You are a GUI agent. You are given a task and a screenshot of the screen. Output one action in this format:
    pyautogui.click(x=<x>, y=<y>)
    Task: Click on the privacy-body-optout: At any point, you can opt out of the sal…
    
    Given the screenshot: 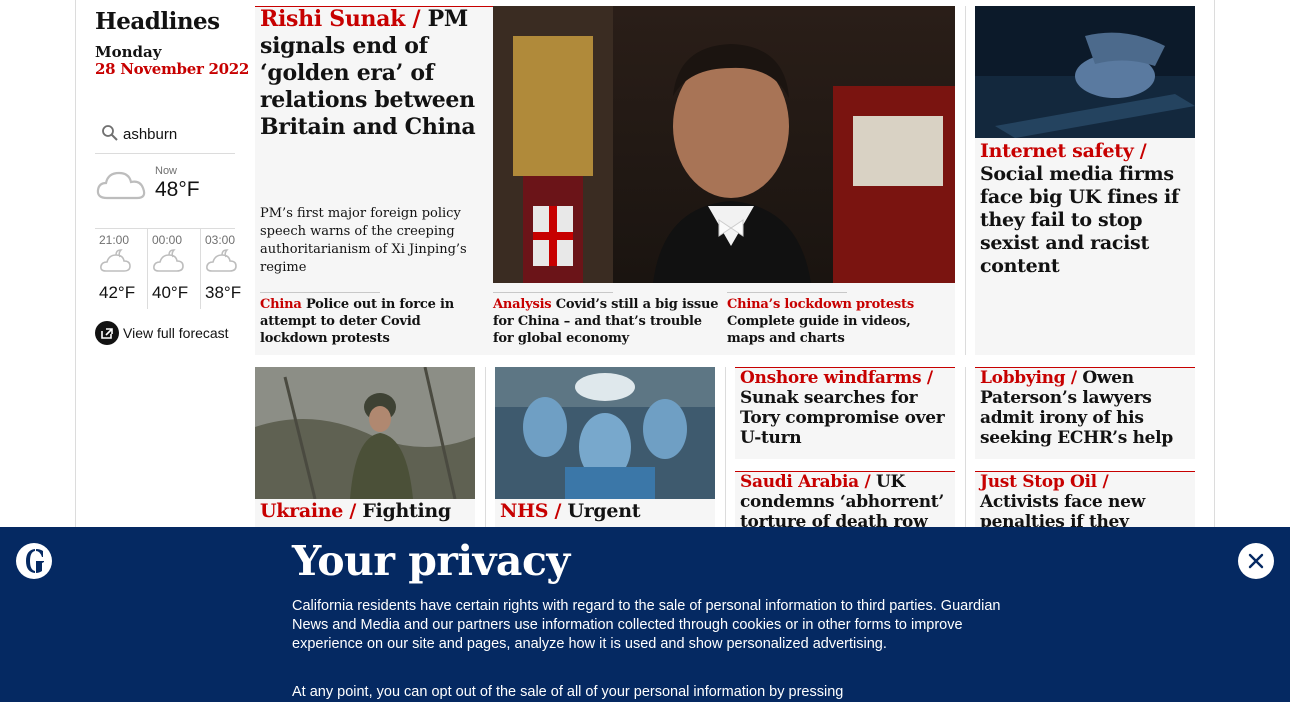 What is the action you would take?
    pyautogui.click(x=568, y=692)
    